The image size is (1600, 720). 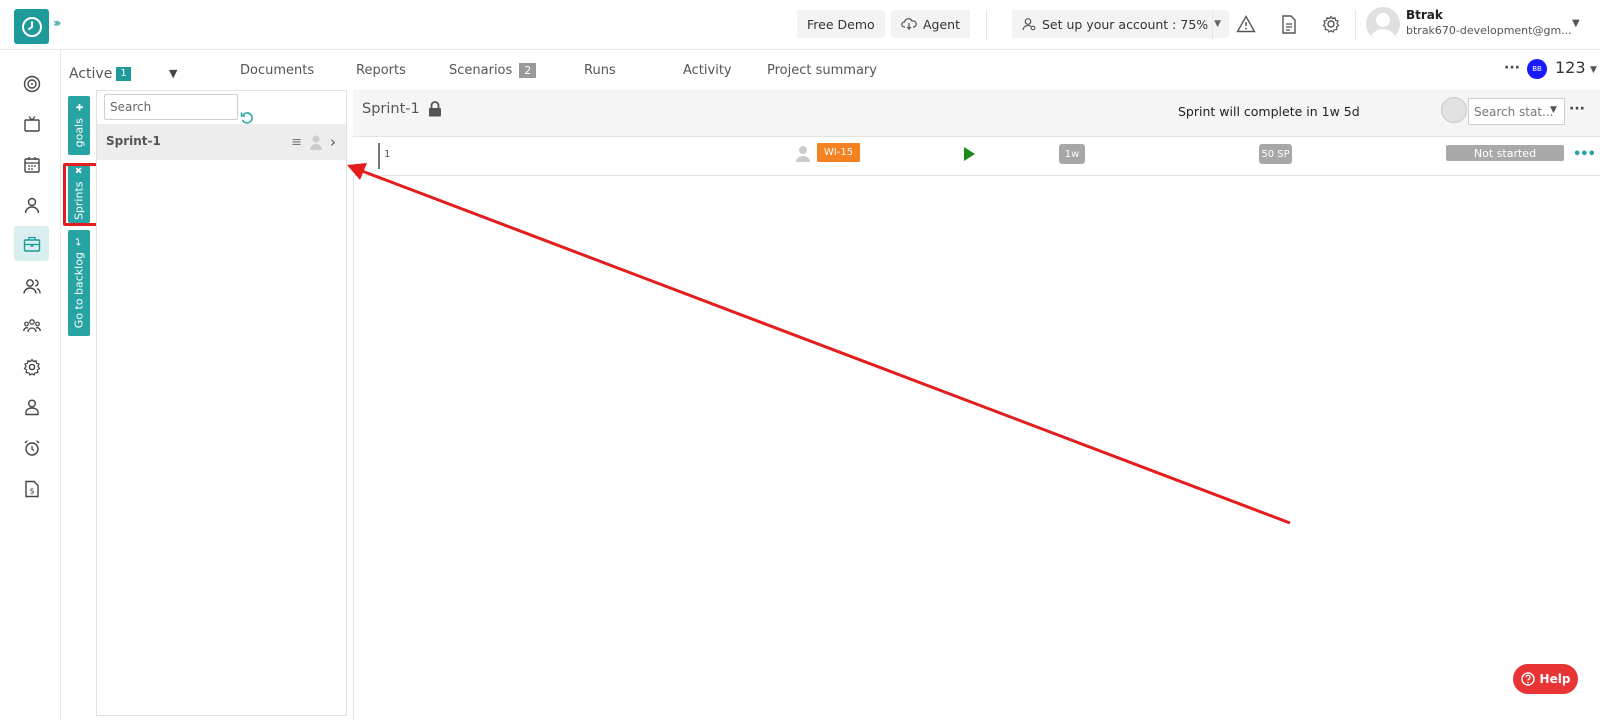 What do you see at coordinates (1275, 154) in the screenshot?
I see `story-points-badge: 50 SP` at bounding box center [1275, 154].